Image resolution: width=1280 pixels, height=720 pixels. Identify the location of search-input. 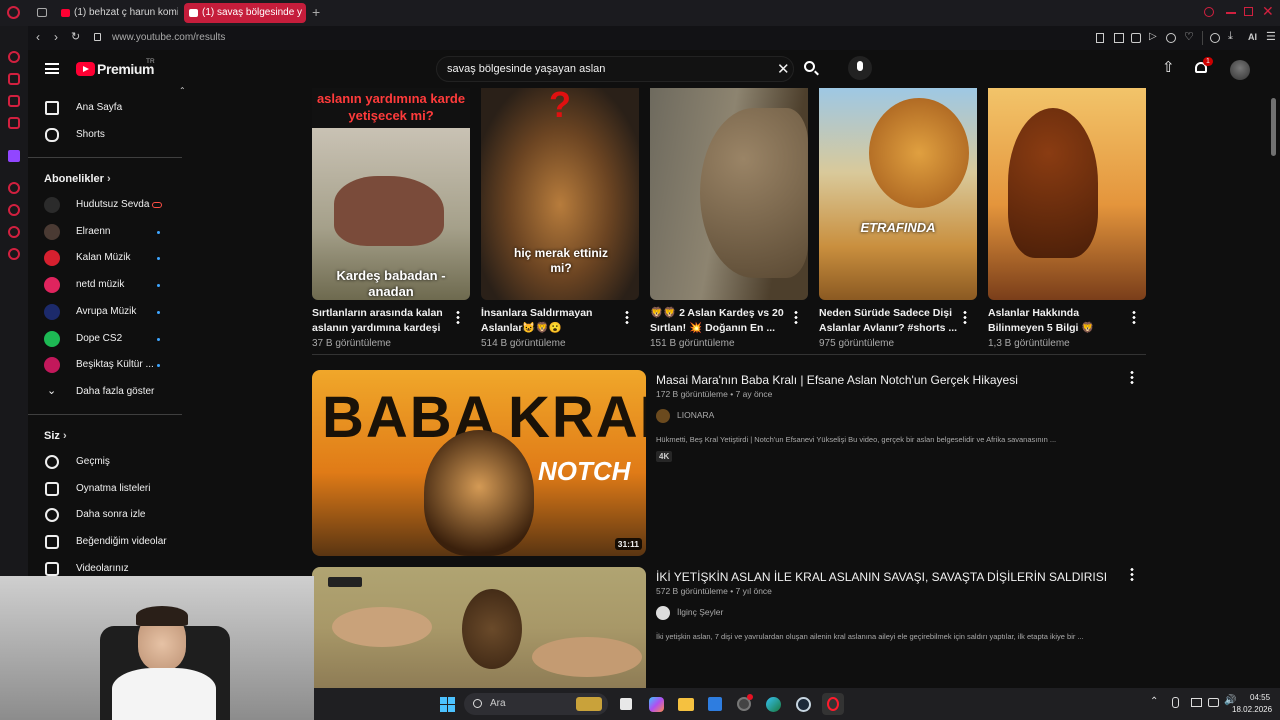
(607, 69).